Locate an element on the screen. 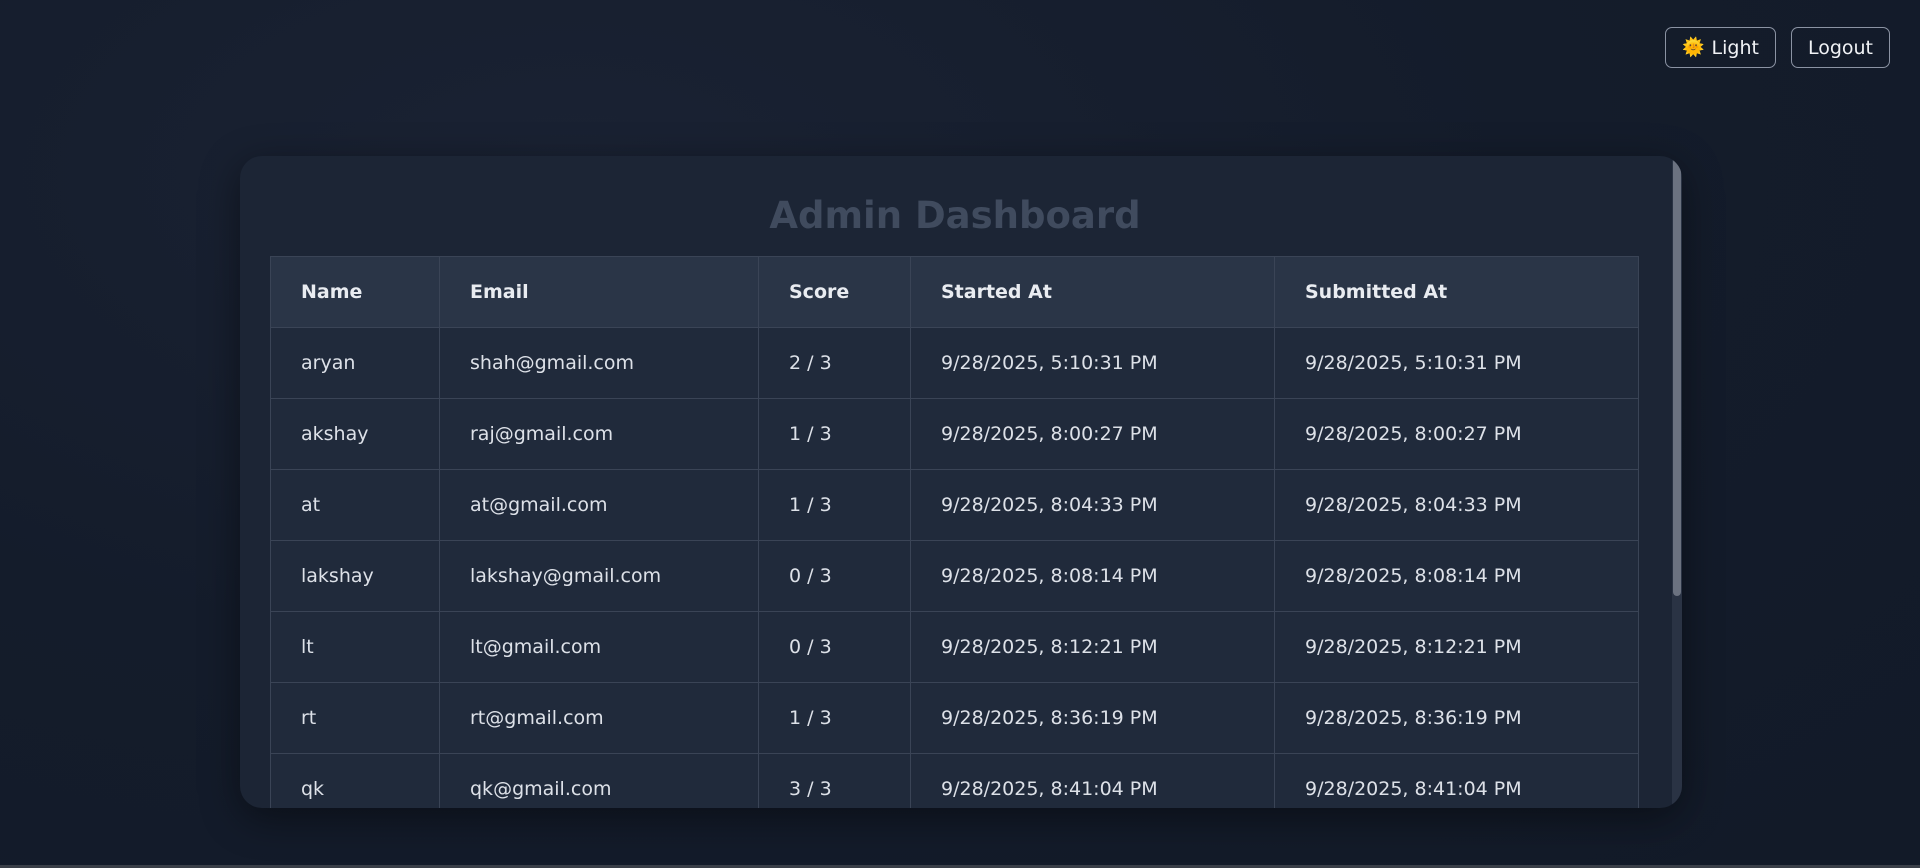  cell-submitted-at: 9/28/2025, 5:10:31 PM is located at coordinates (1456, 363).